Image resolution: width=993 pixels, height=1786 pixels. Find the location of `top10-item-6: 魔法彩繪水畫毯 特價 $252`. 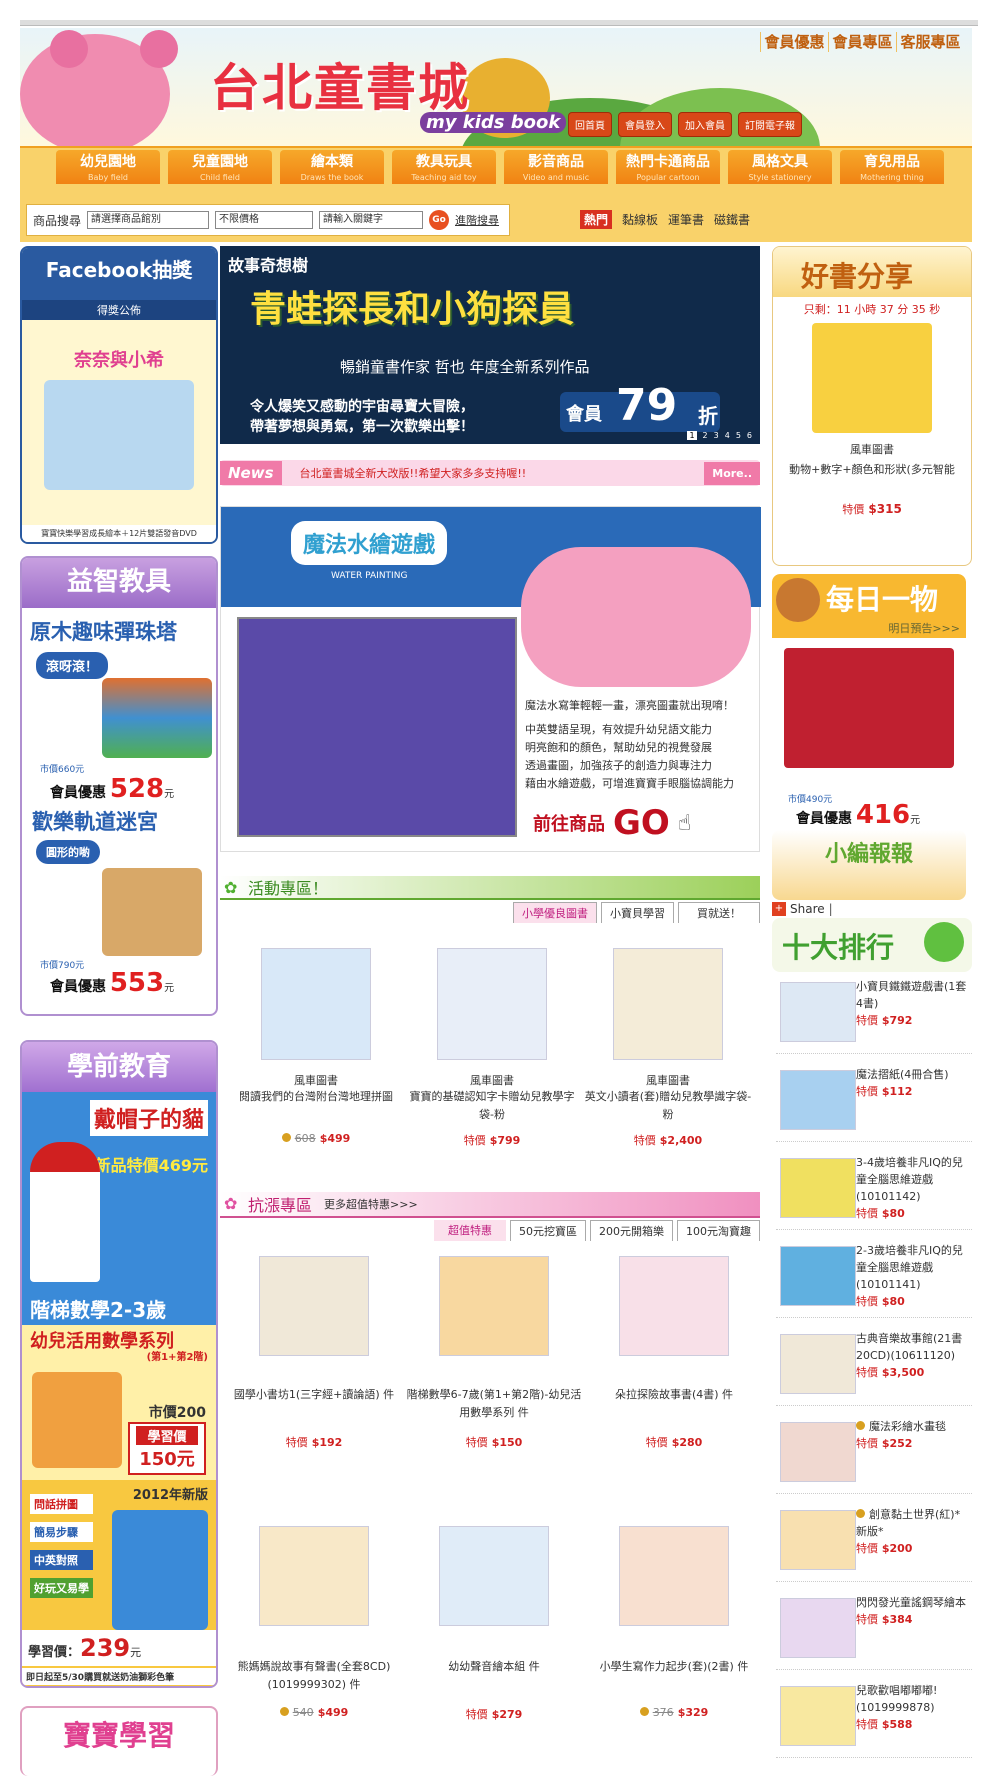

top10-item-6: 魔法彩繪水畫毯 特價 $252 is located at coordinates (874, 1453).